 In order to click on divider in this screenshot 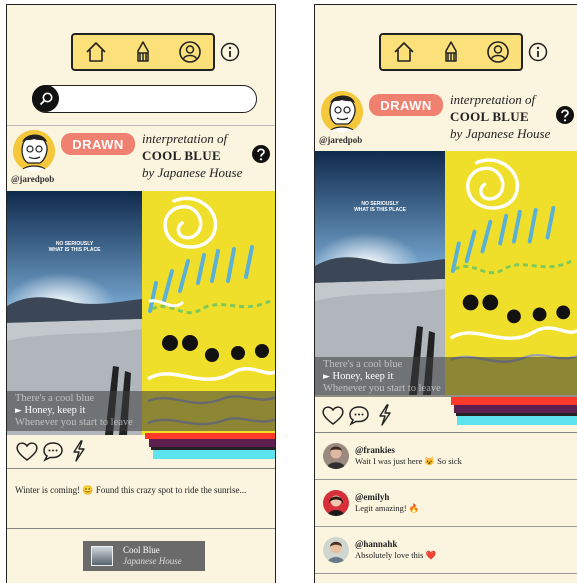, I will do `click(141, 528)`.